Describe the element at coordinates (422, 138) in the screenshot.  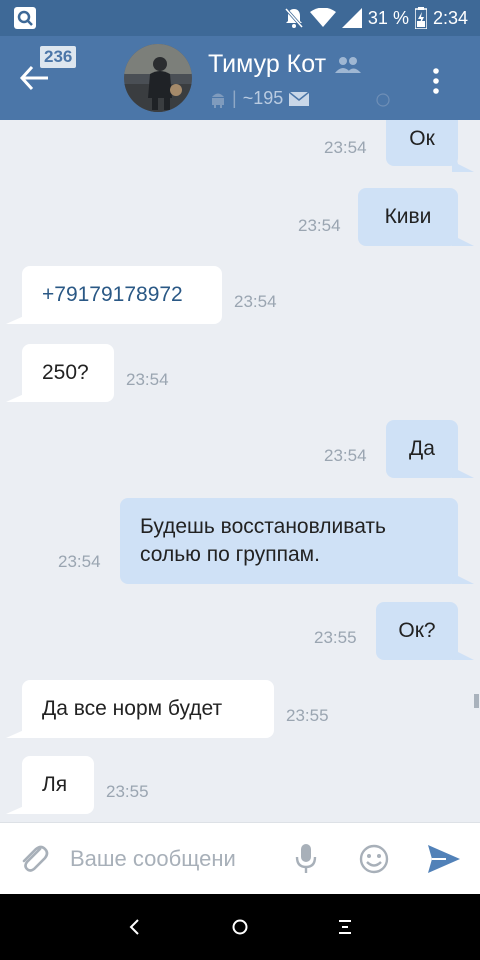
I see `message-text: Ок` at that location.